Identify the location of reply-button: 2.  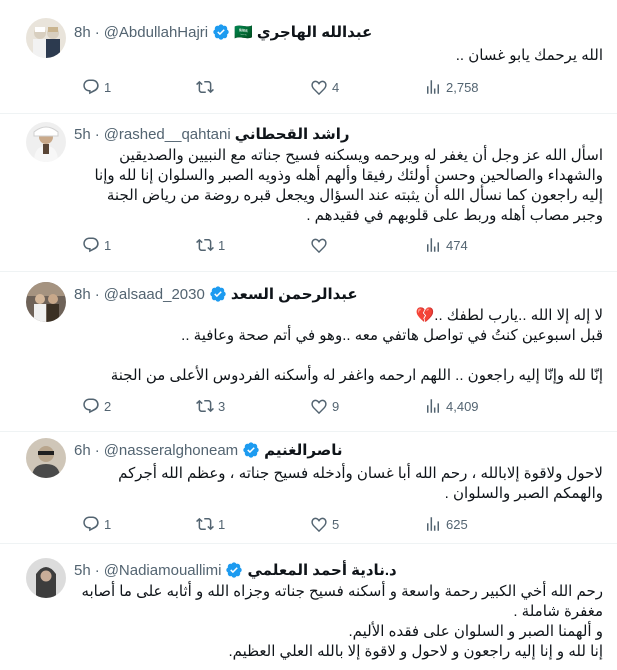
(96, 406).